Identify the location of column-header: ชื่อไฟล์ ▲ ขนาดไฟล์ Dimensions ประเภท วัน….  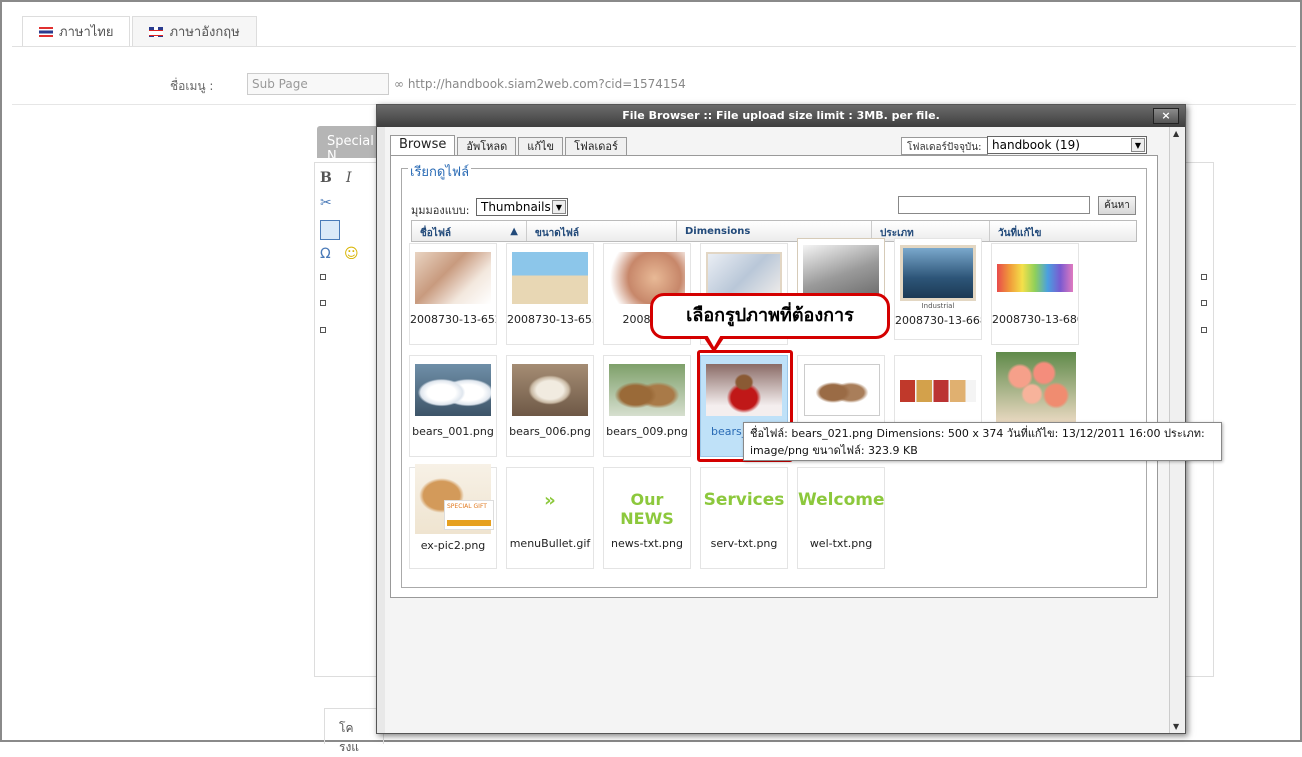
(774, 231).